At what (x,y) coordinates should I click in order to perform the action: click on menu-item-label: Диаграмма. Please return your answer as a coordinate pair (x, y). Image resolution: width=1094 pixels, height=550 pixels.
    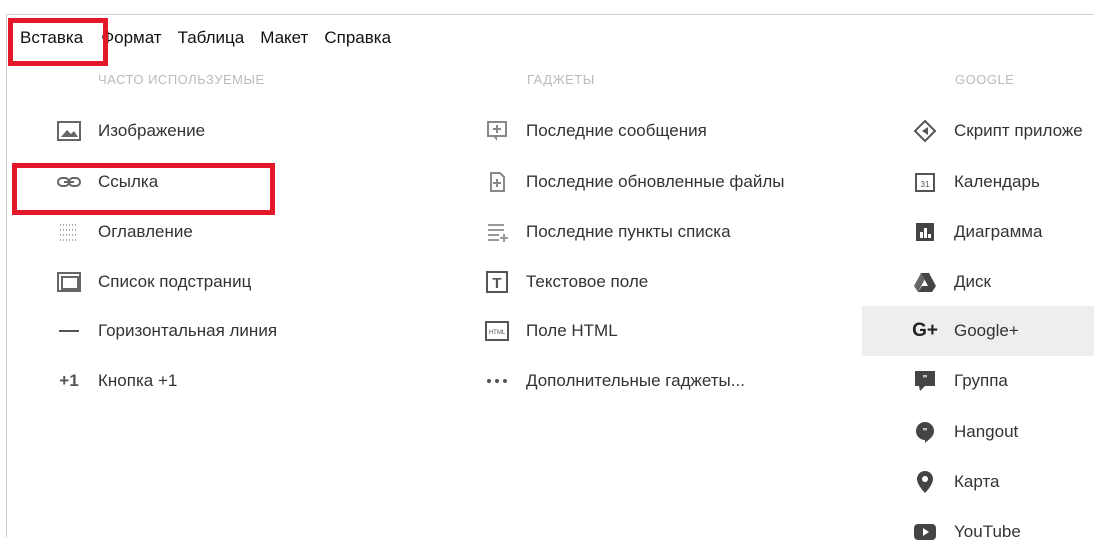
    Looking at the image, I should click on (998, 231).